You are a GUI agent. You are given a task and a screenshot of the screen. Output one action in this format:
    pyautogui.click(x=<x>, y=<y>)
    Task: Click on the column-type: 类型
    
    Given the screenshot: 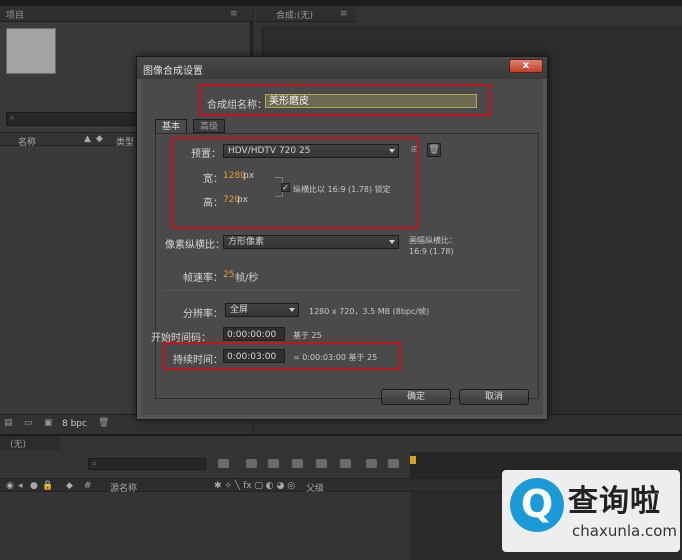 What is the action you would take?
    pyautogui.click(x=125, y=141)
    